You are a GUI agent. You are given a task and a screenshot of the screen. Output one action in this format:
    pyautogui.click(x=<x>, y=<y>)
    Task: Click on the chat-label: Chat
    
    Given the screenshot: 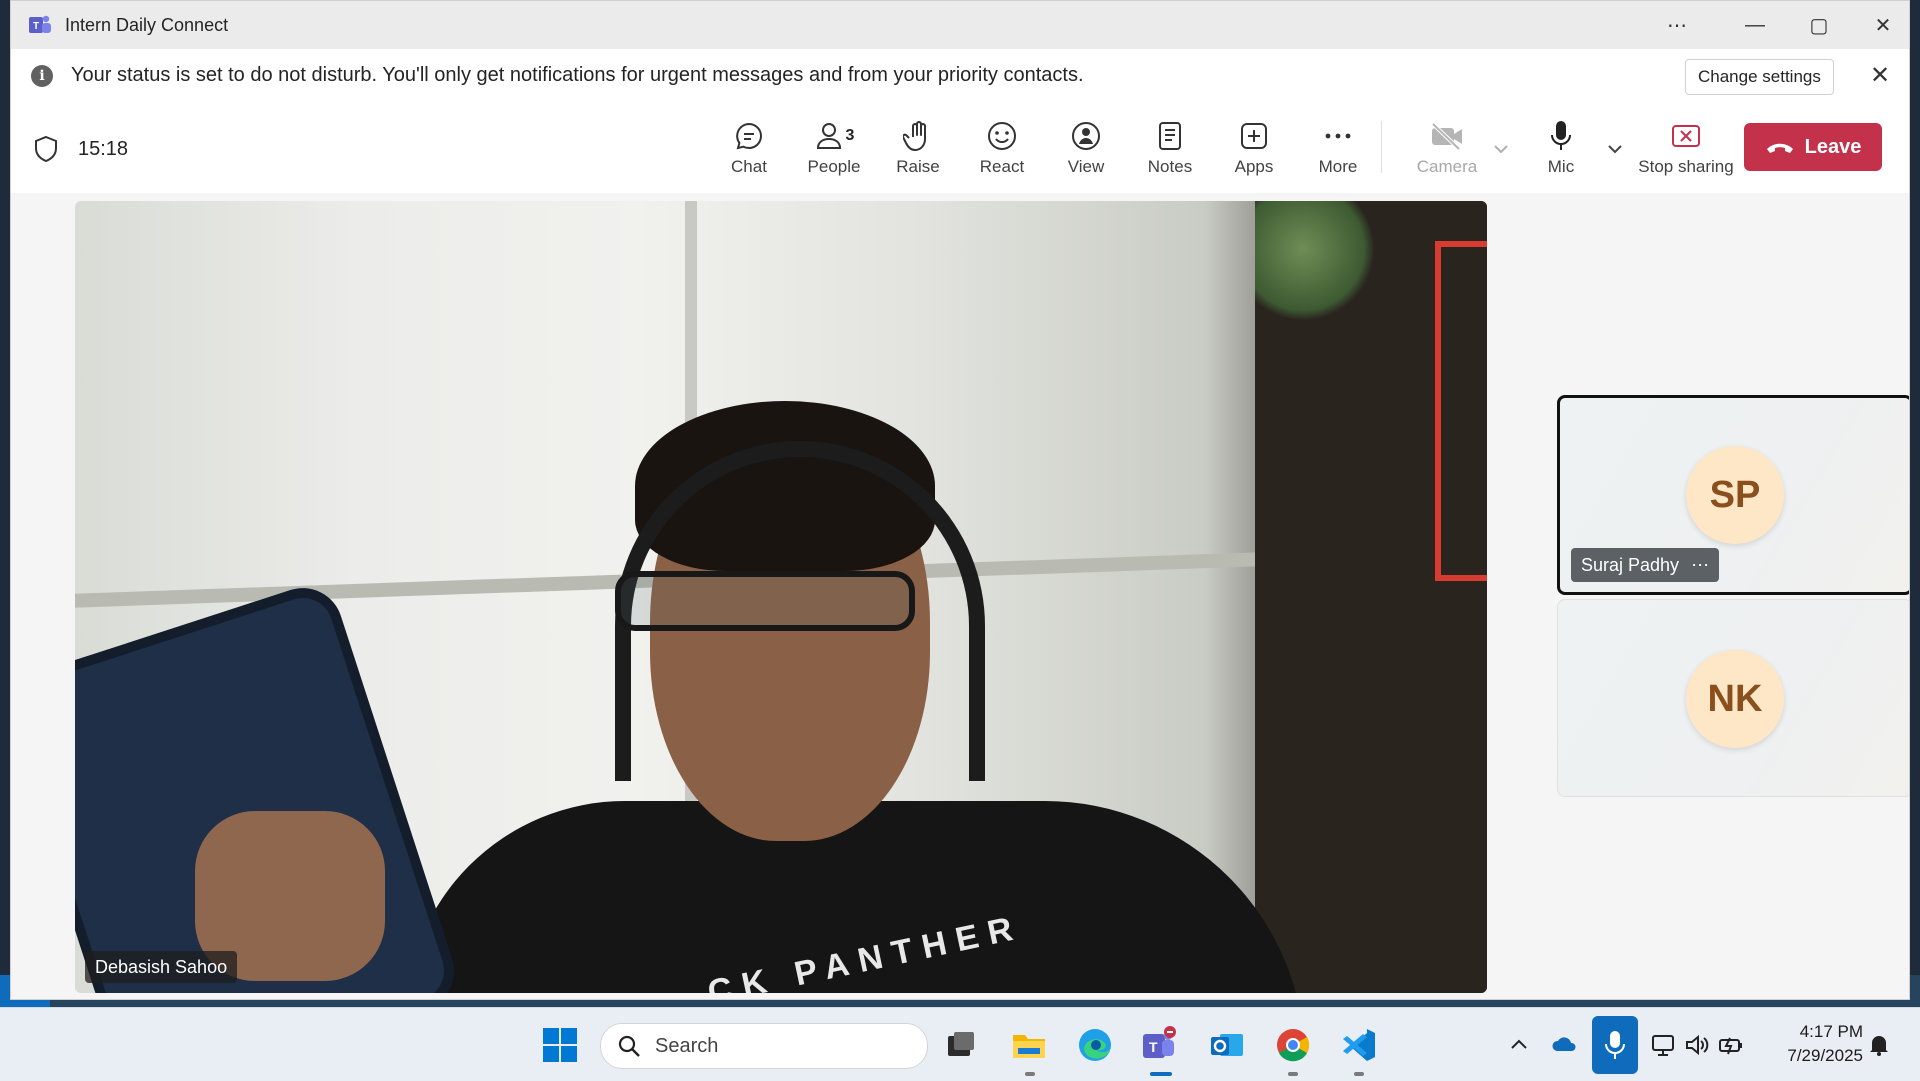 What is the action you would take?
    pyautogui.click(x=749, y=166)
    